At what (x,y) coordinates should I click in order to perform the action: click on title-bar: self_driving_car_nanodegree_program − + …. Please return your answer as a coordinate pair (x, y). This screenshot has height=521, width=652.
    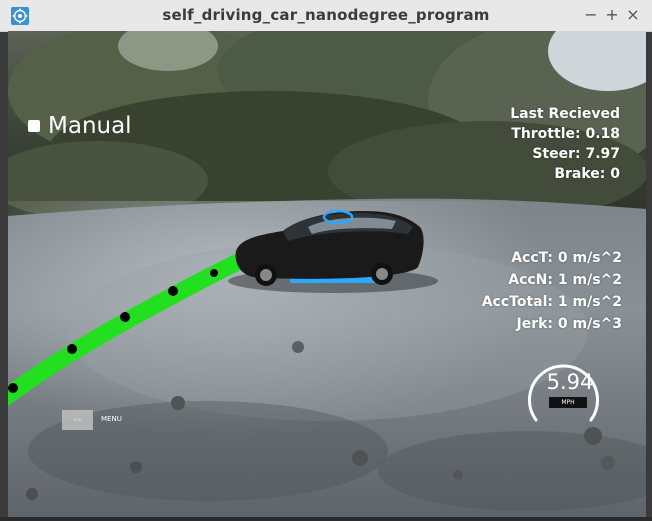
    Looking at the image, I should click on (326, 16).